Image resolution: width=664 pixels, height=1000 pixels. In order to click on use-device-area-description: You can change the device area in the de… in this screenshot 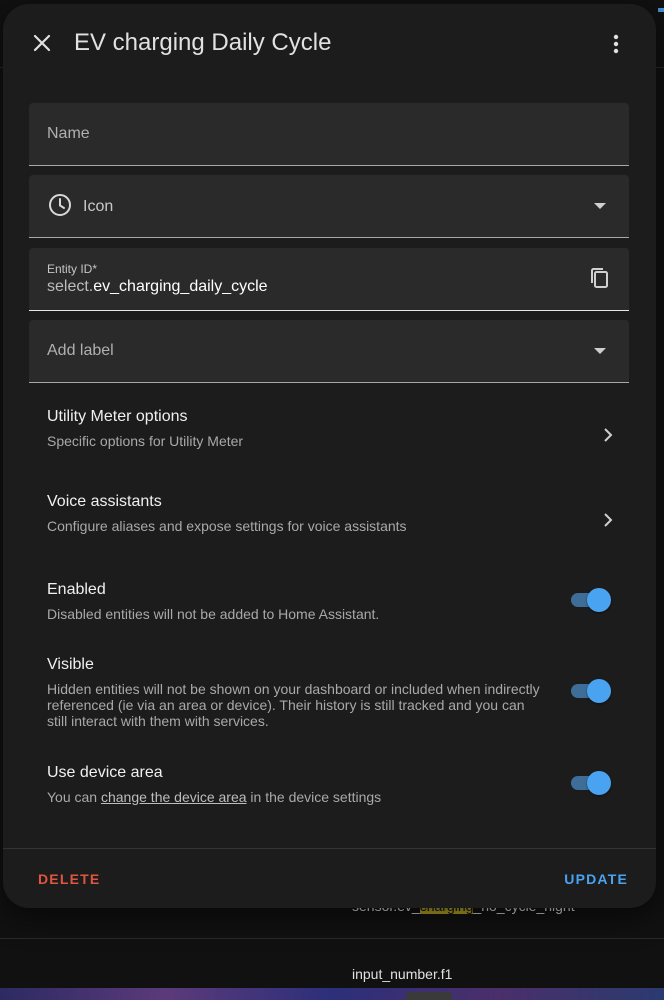, I will do `click(287, 797)`.